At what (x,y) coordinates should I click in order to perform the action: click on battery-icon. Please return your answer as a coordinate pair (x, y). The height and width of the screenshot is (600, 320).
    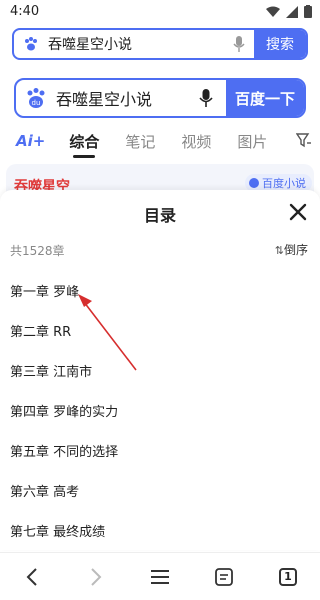
    Looking at the image, I should click on (308, 11).